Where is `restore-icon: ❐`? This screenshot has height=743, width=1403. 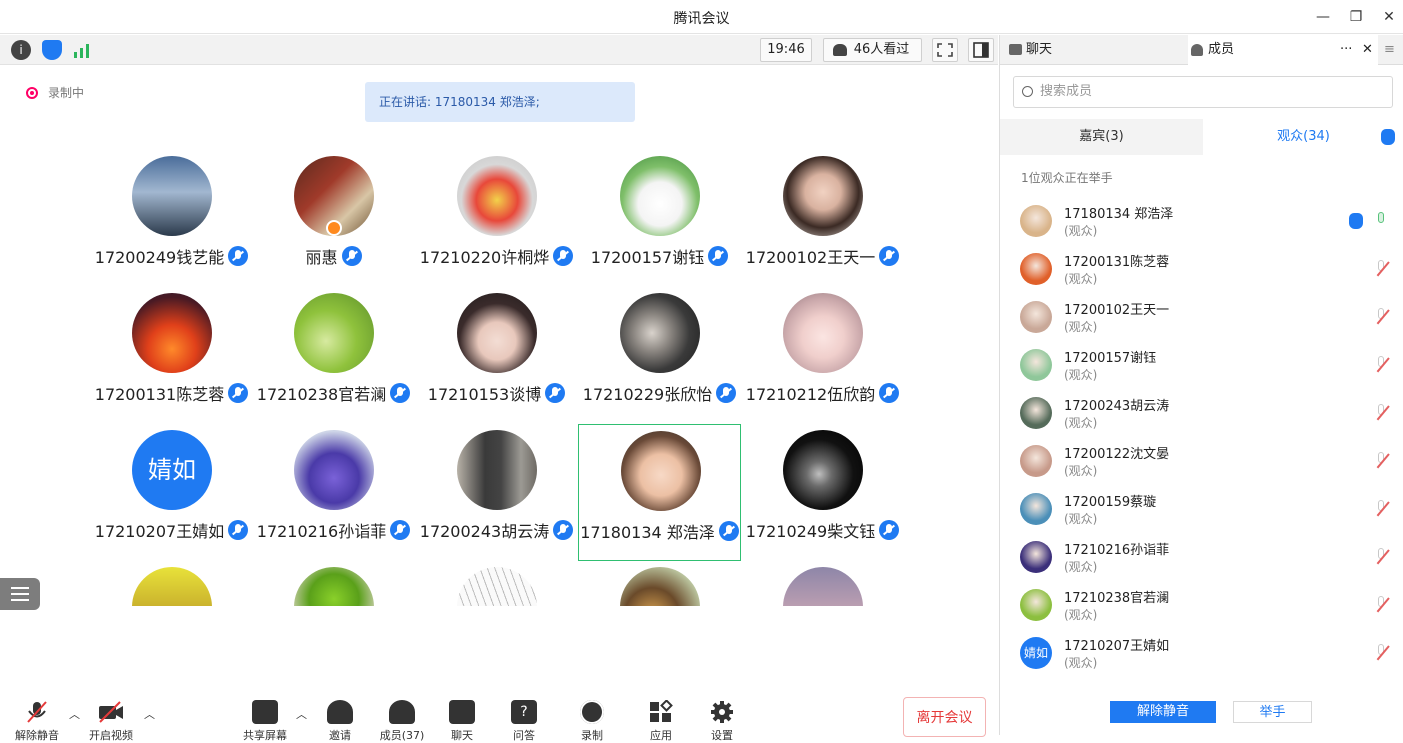
restore-icon: ❐ is located at coordinates (1356, 17).